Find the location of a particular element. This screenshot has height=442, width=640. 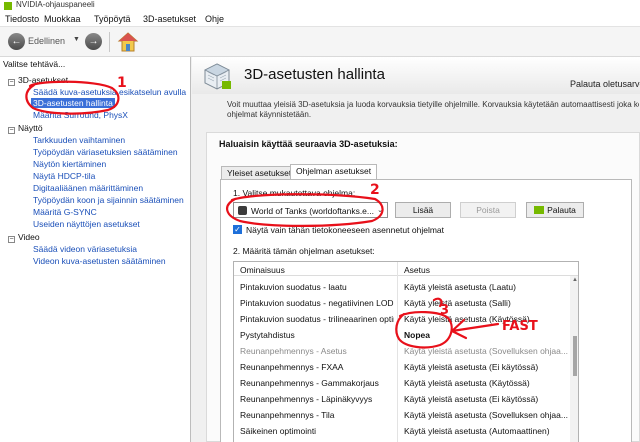

menu-desktop: Työpöytä is located at coordinates (112, 19).